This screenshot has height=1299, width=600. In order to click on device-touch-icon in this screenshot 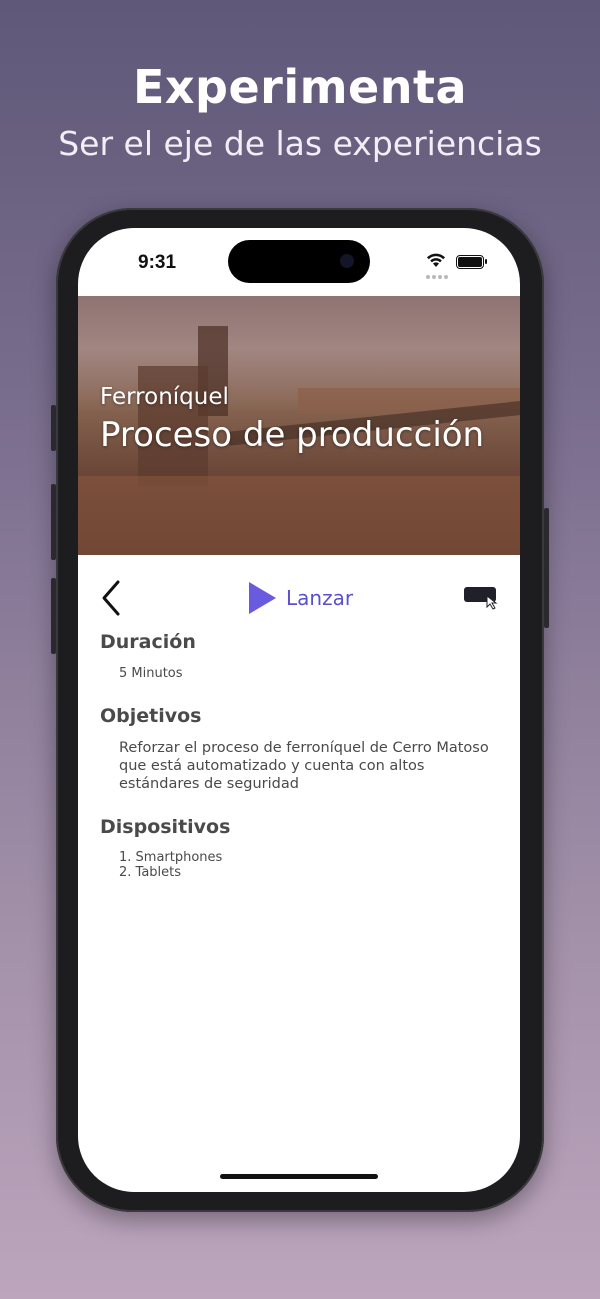, I will do `click(481, 598)`.